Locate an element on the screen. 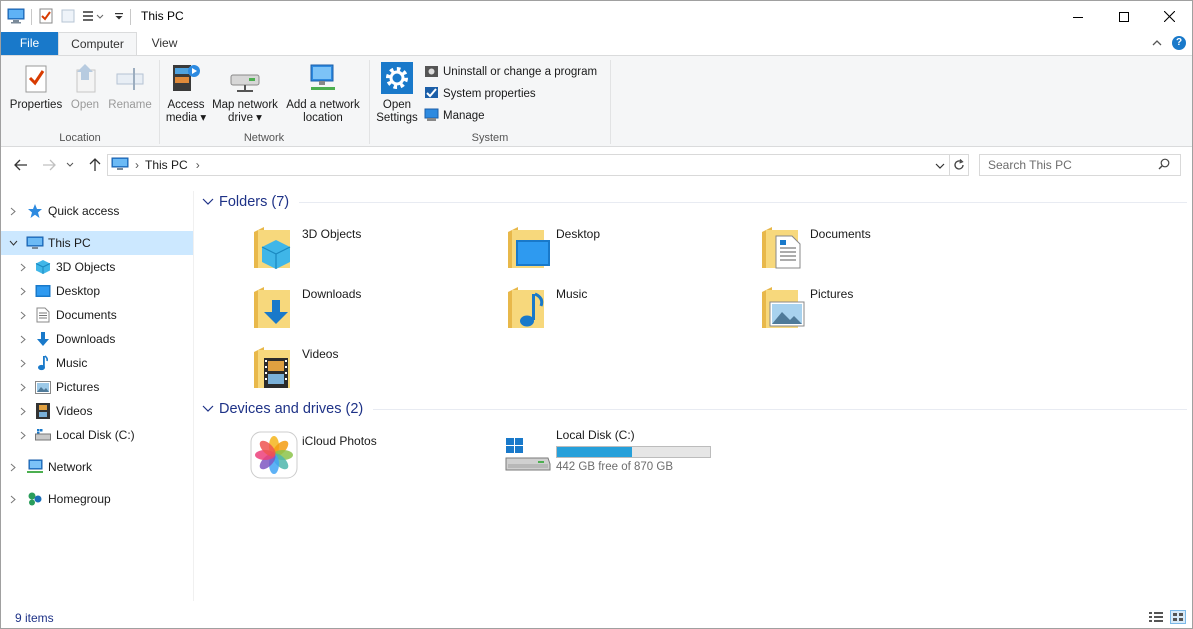  nav-item-network: Network is located at coordinates (97, 467).